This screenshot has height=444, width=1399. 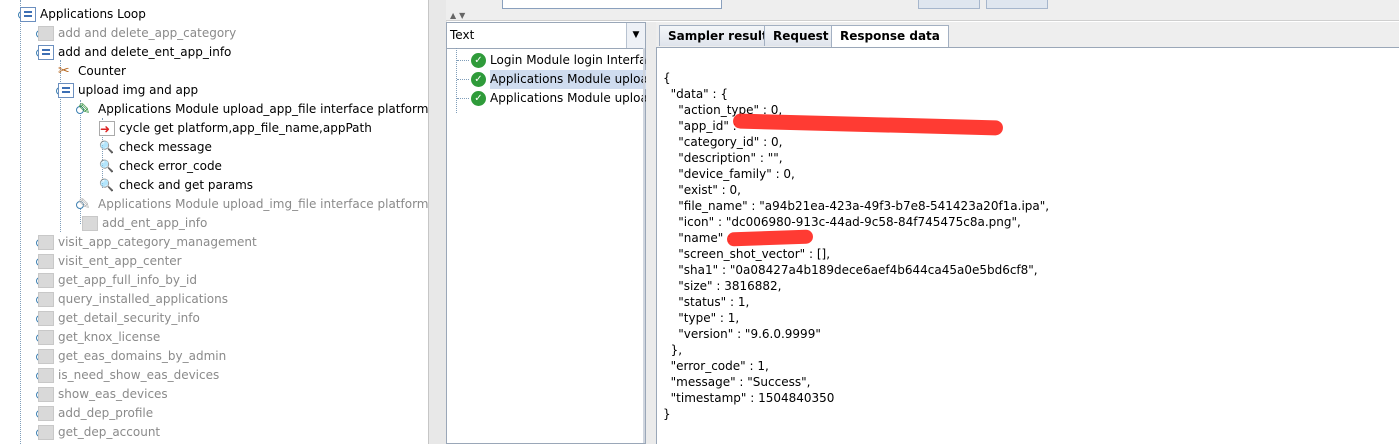 I want to click on scrollbar, so click(x=644, y=245).